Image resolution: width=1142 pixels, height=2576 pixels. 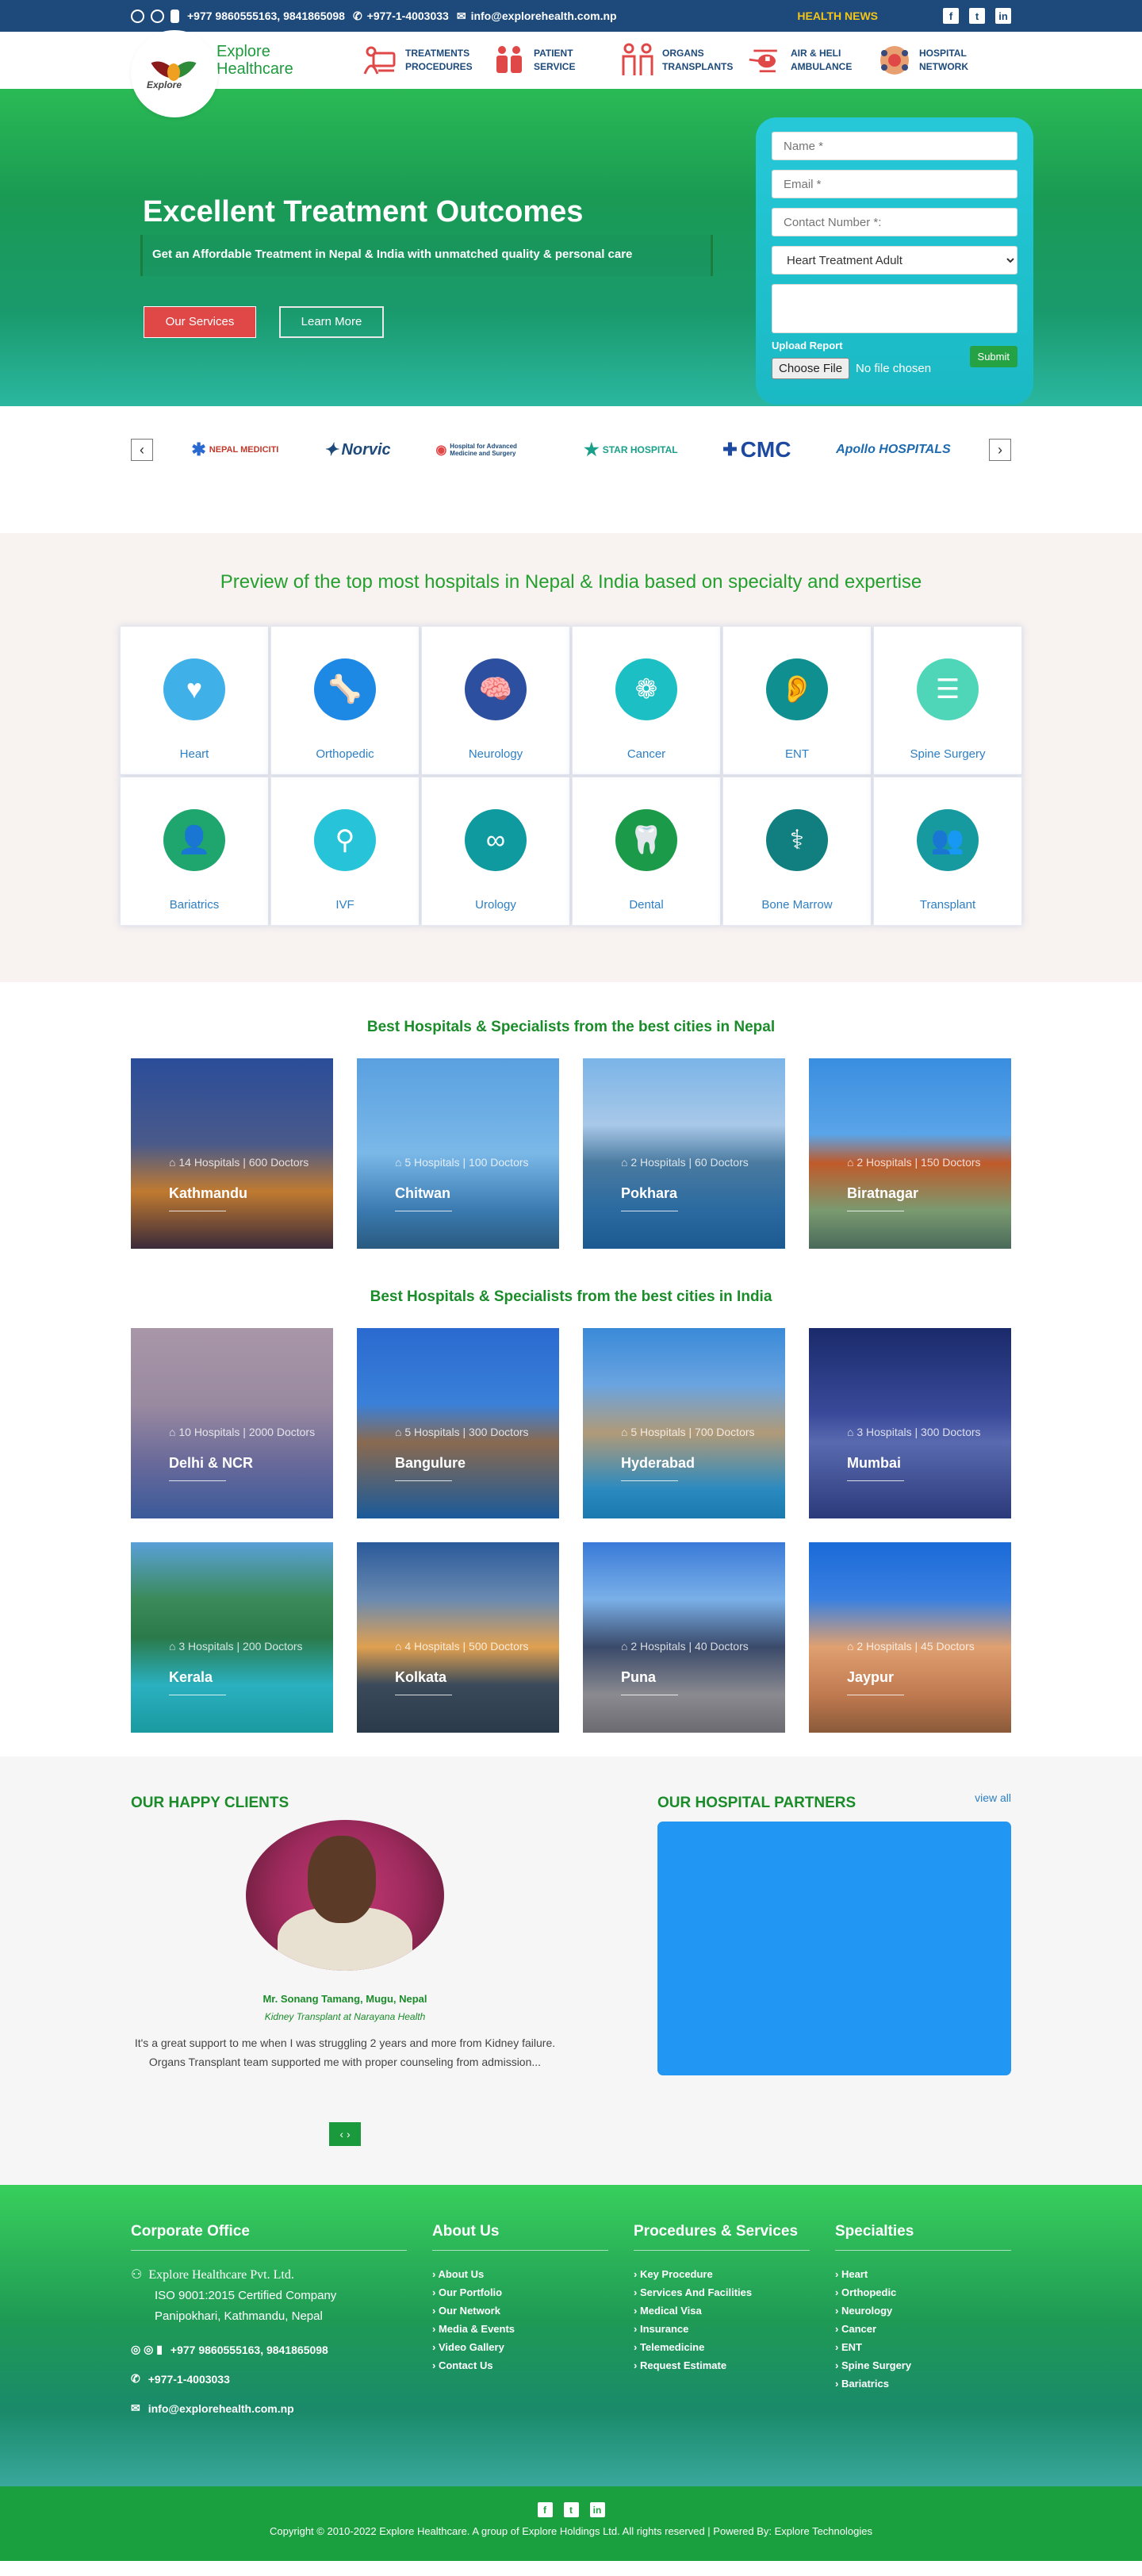 I want to click on topbar-landline-link: ✆ +977-1-4003033, so click(x=401, y=16).